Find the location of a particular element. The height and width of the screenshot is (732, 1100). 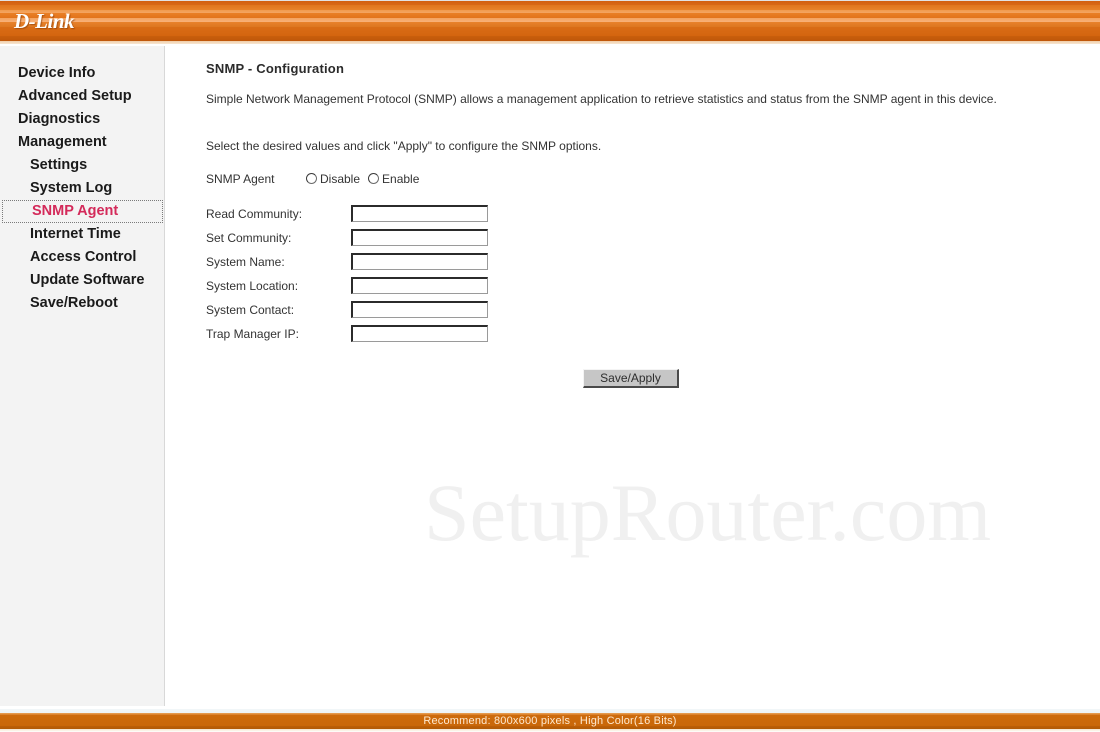

input-system-name is located at coordinates (419, 262).